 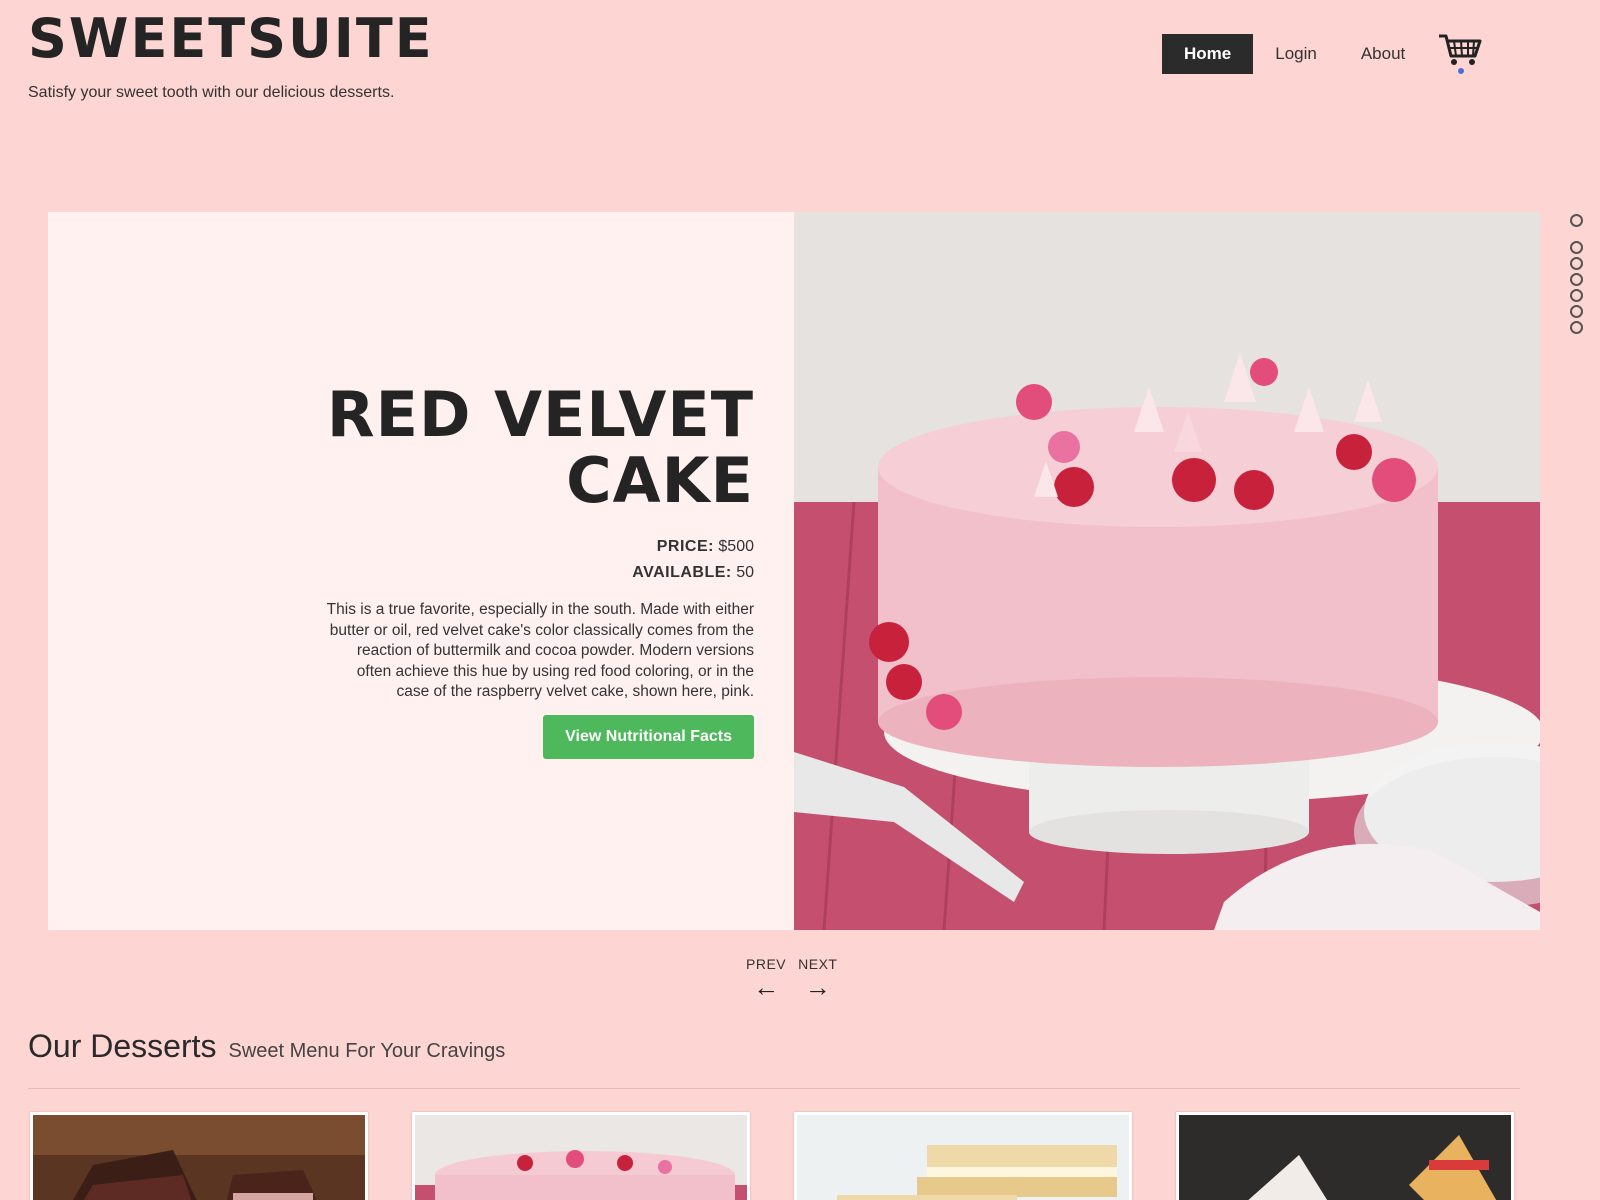 I want to click on dessert-card-raspberry-cake, so click(x=581, y=1156).